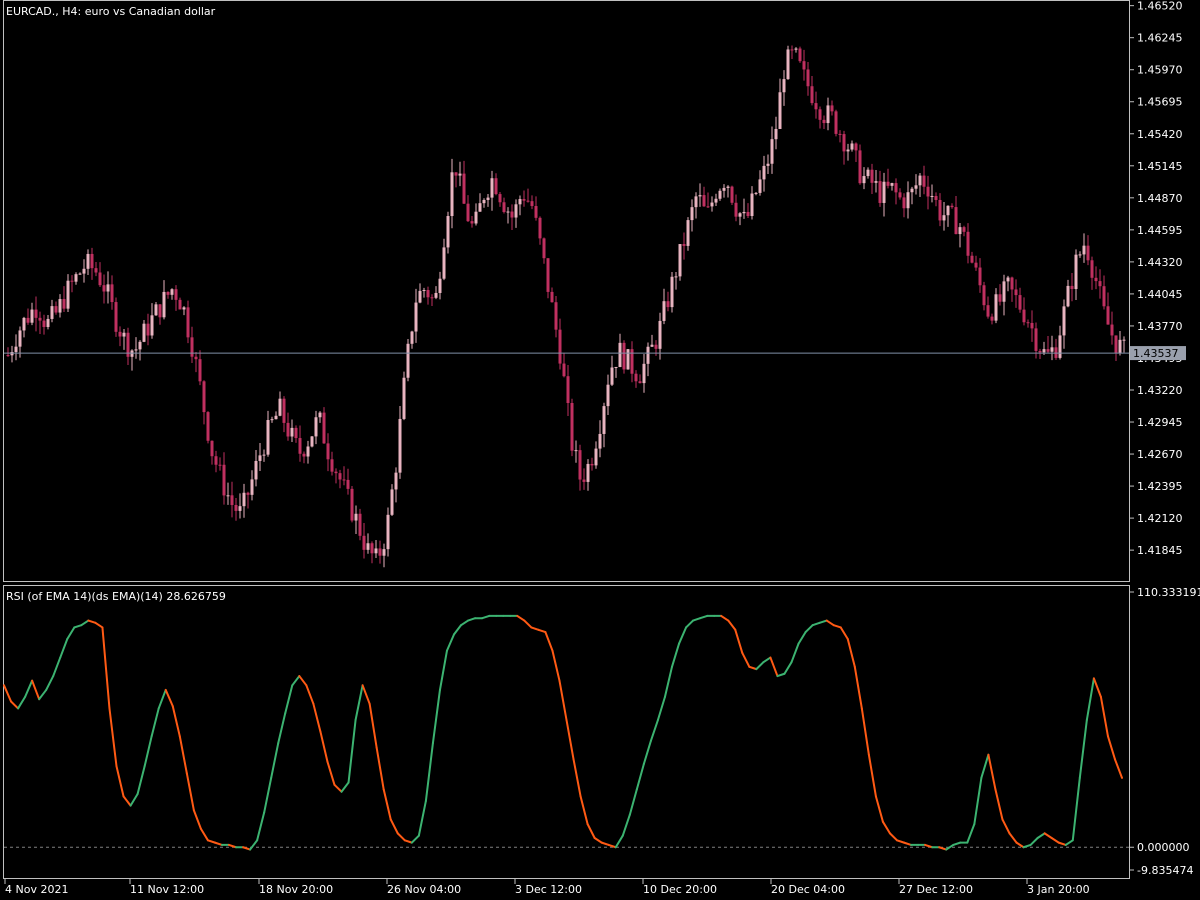 Image resolution: width=1200 pixels, height=900 pixels. Describe the element at coordinates (1160, 198) in the screenshot. I see `price-tick-label: 1.44870` at that location.